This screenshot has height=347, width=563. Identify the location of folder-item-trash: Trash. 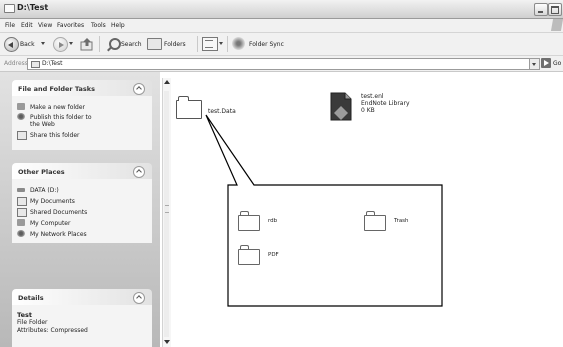
(399, 220).